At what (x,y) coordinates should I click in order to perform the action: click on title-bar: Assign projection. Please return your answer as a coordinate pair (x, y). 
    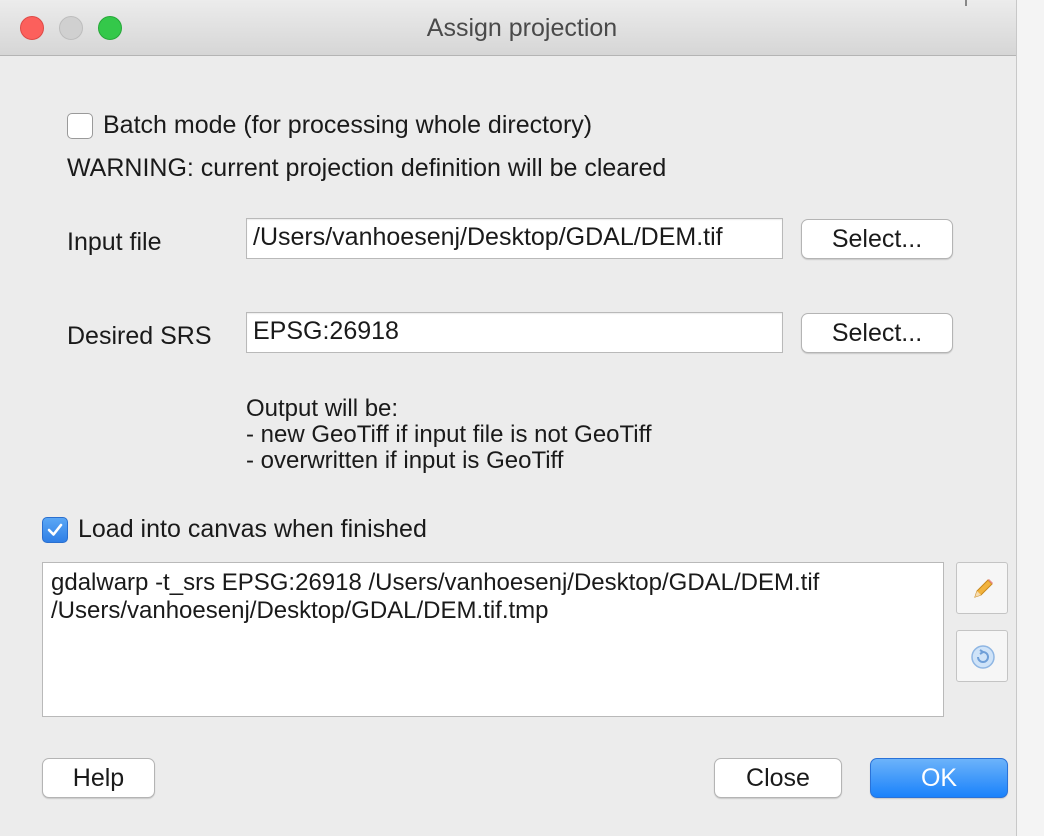
    Looking at the image, I should click on (522, 28).